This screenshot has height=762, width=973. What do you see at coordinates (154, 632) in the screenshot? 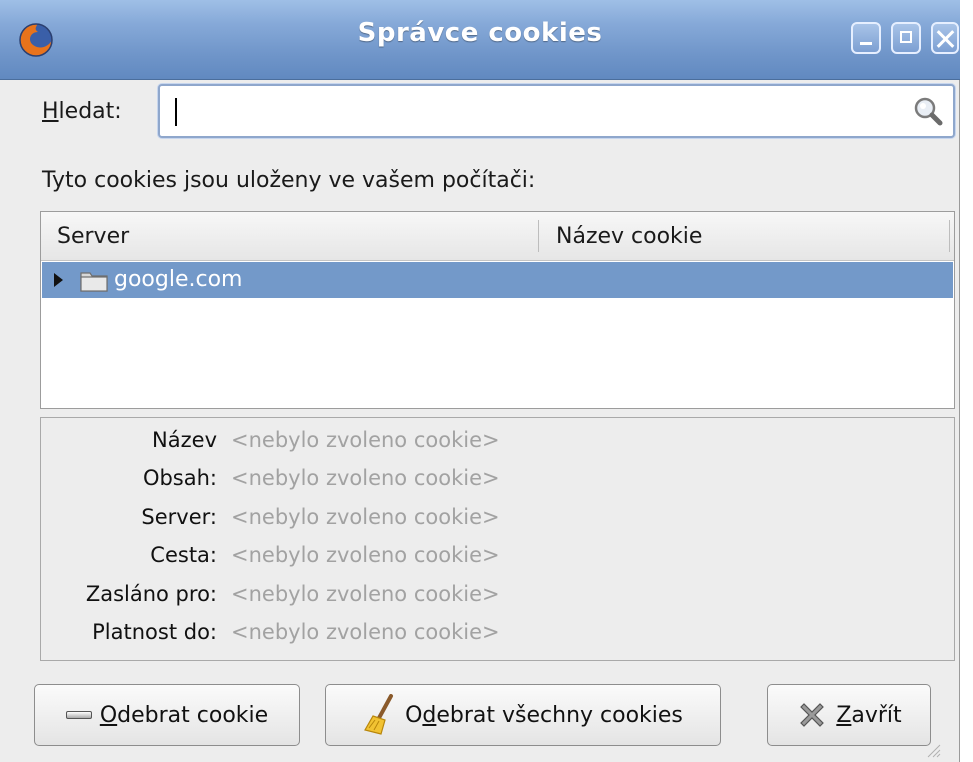
I see `detail-label: Platnost do:` at bounding box center [154, 632].